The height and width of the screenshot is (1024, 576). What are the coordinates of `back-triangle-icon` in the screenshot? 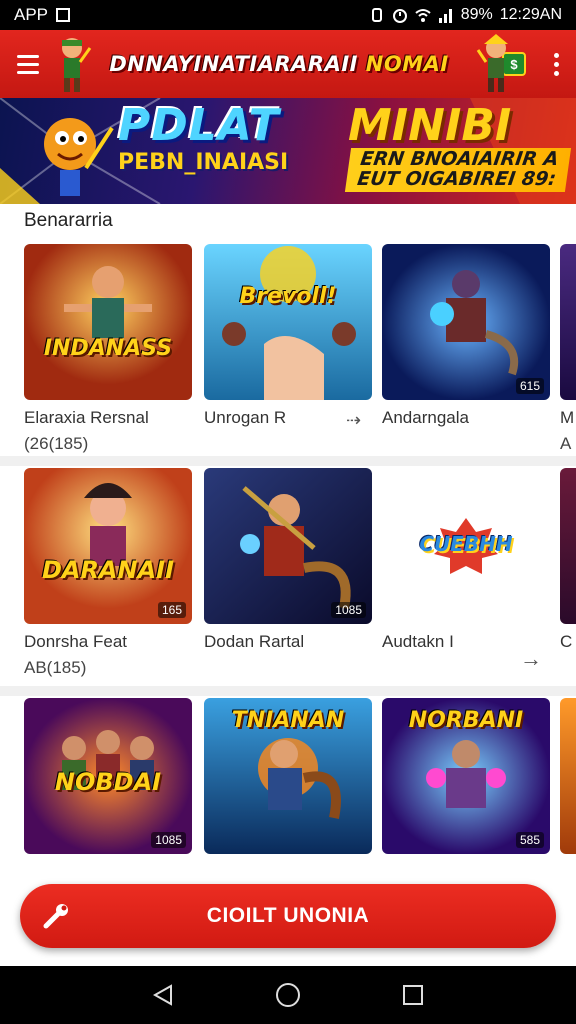 It's located at (163, 995).